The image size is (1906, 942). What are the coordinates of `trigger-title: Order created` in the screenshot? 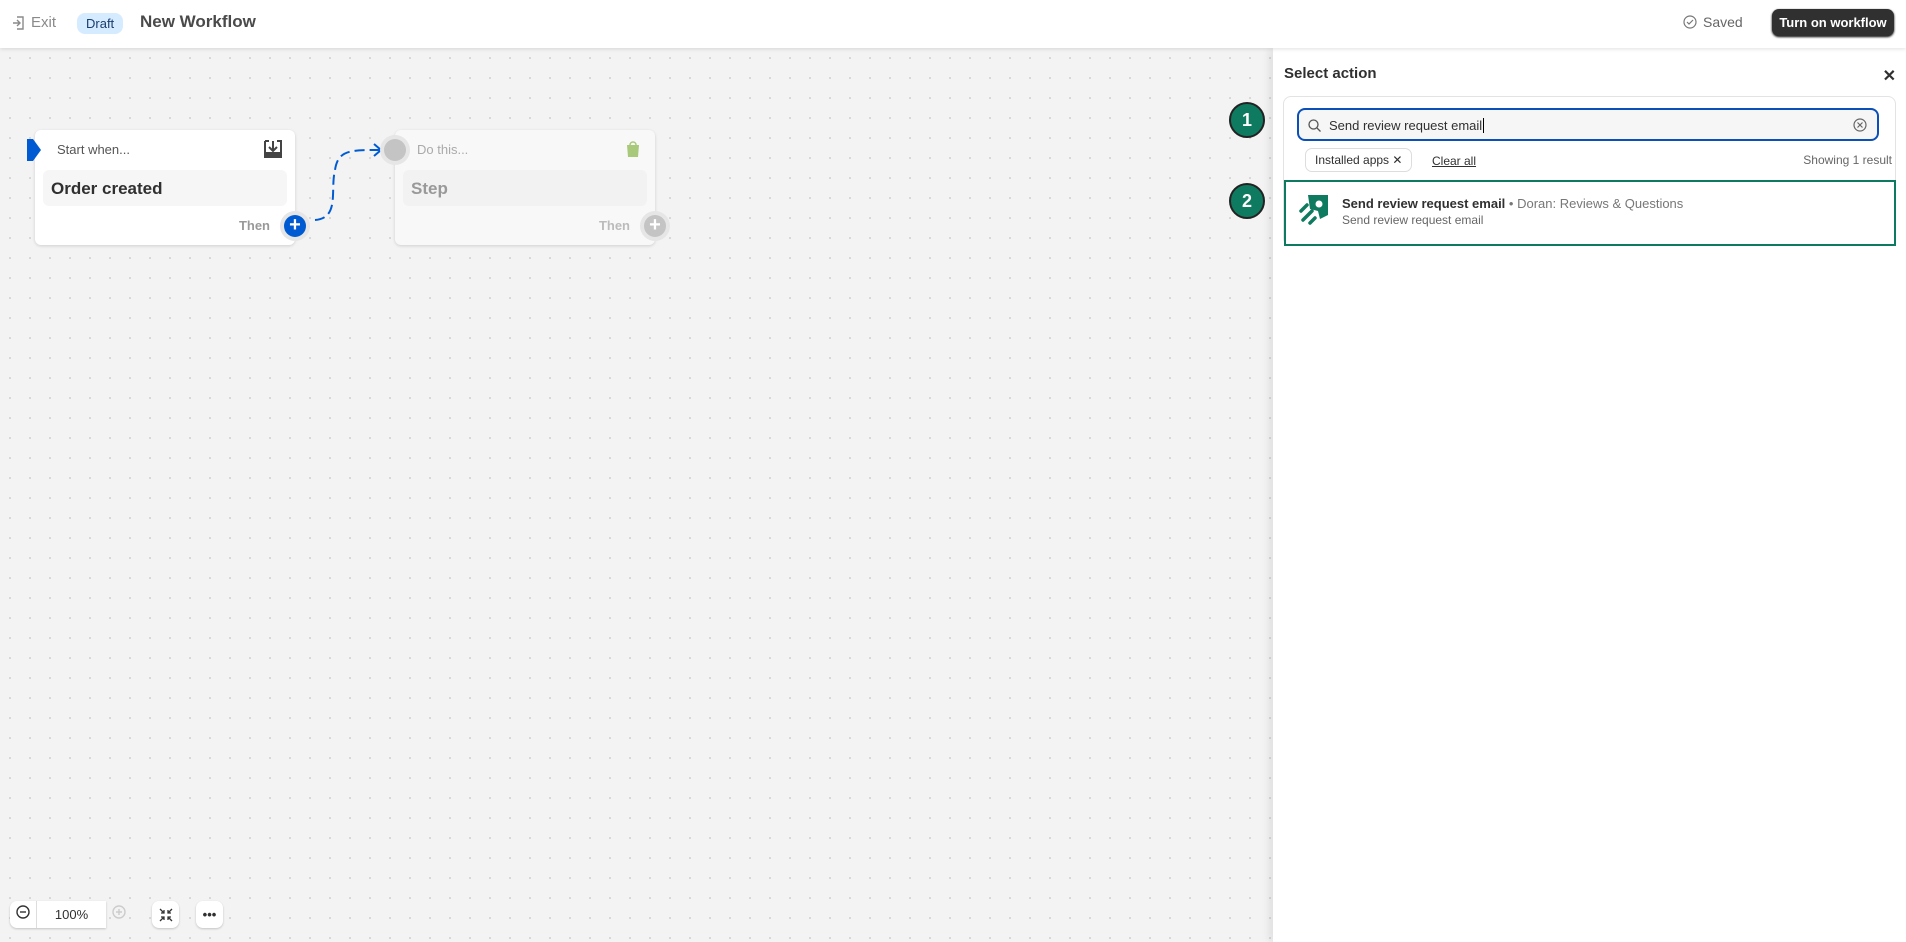 It's located at (165, 188).